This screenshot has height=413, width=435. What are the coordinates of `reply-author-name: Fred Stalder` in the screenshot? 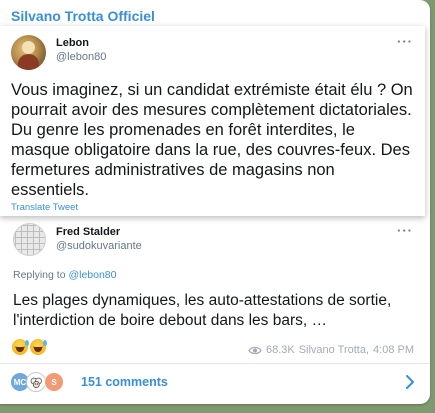 It's located at (88, 232).